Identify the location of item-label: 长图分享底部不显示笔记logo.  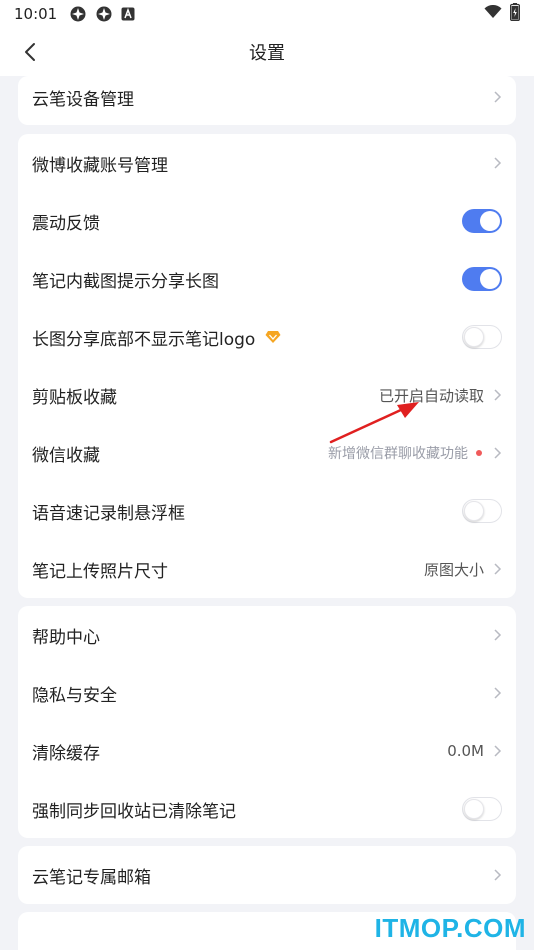
(144, 339).